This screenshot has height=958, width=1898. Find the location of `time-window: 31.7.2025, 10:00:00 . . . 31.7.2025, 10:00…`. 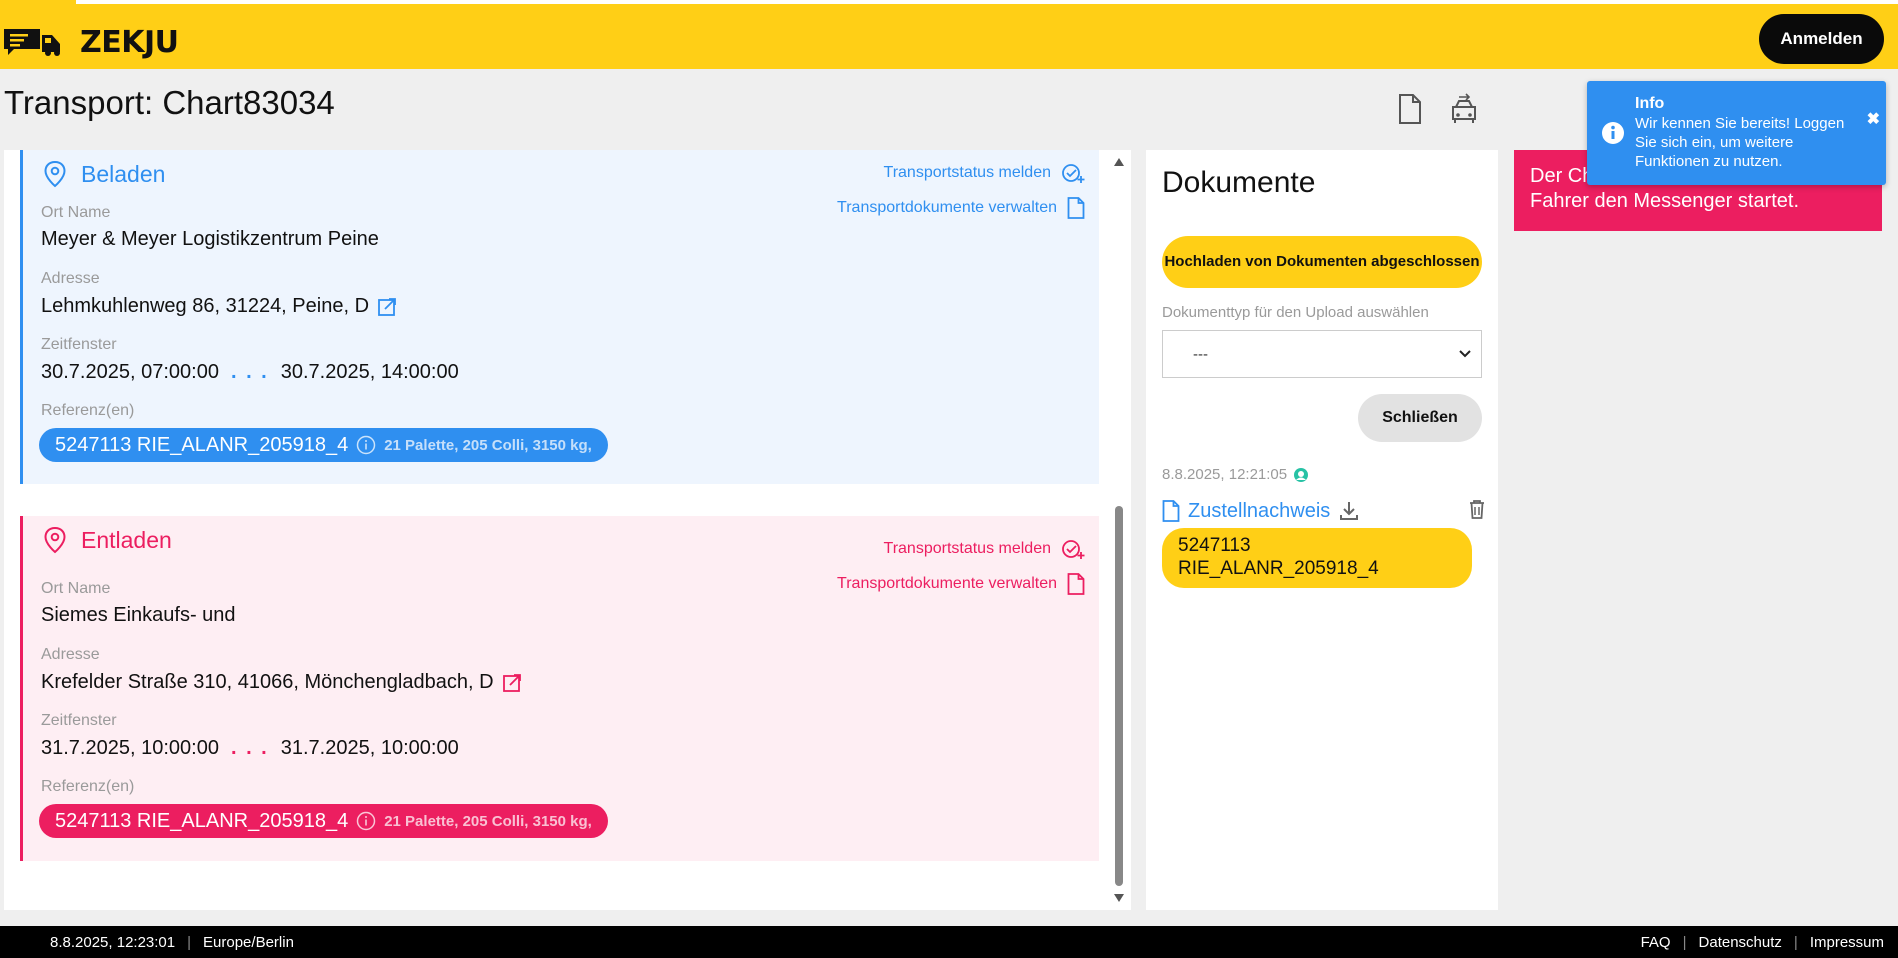

time-window: 31.7.2025, 10:00:00 . . . 31.7.2025, 10:00… is located at coordinates (250, 748).